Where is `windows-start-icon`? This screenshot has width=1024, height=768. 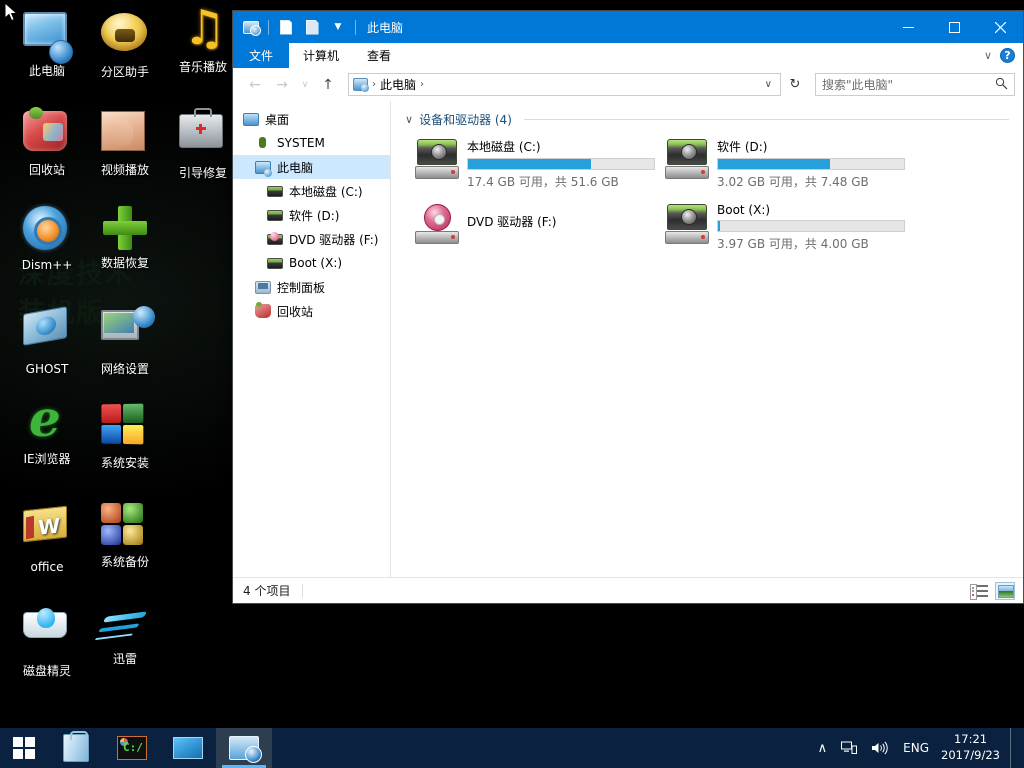
windows-start-icon is located at coordinates (24, 748).